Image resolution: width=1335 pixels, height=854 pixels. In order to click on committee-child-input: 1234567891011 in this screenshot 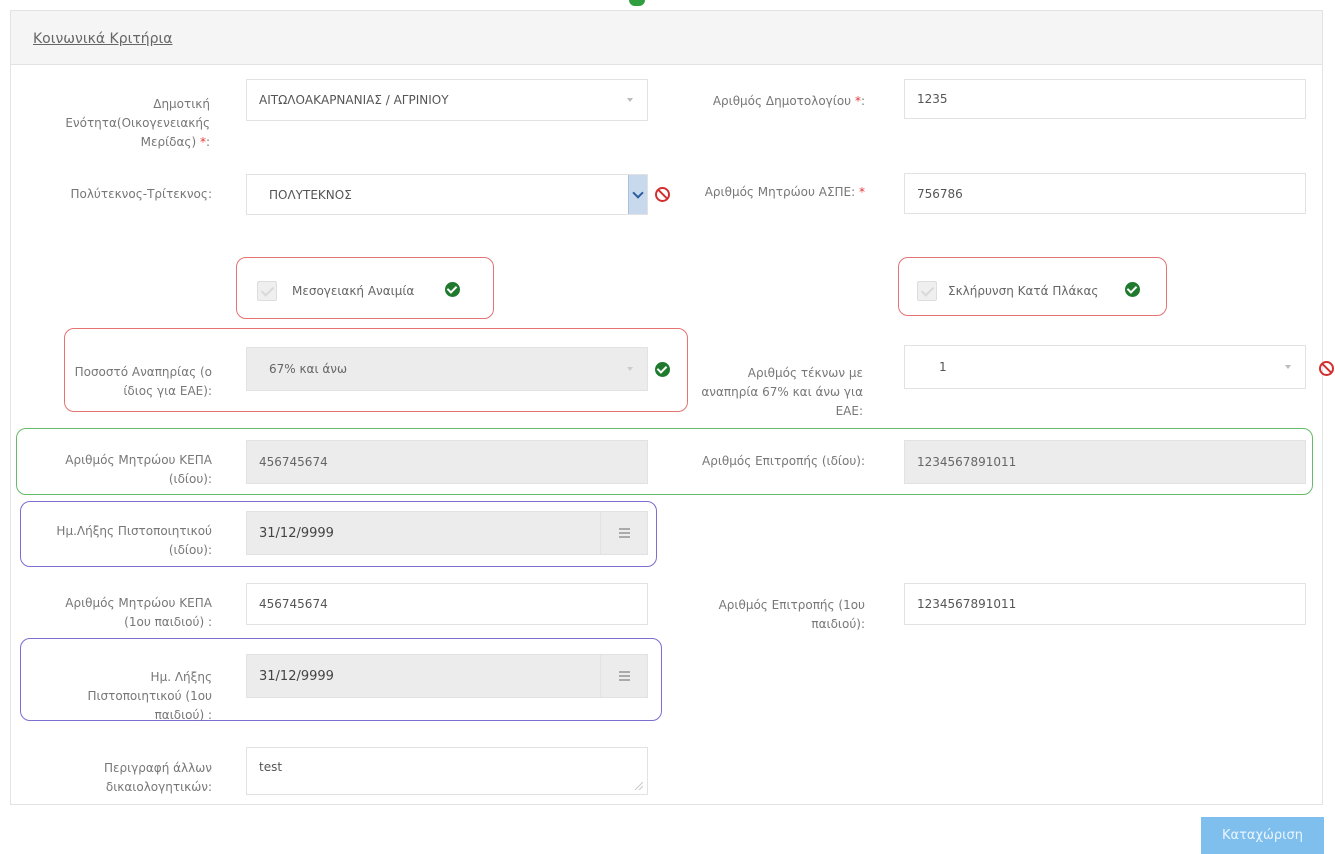, I will do `click(1105, 604)`.